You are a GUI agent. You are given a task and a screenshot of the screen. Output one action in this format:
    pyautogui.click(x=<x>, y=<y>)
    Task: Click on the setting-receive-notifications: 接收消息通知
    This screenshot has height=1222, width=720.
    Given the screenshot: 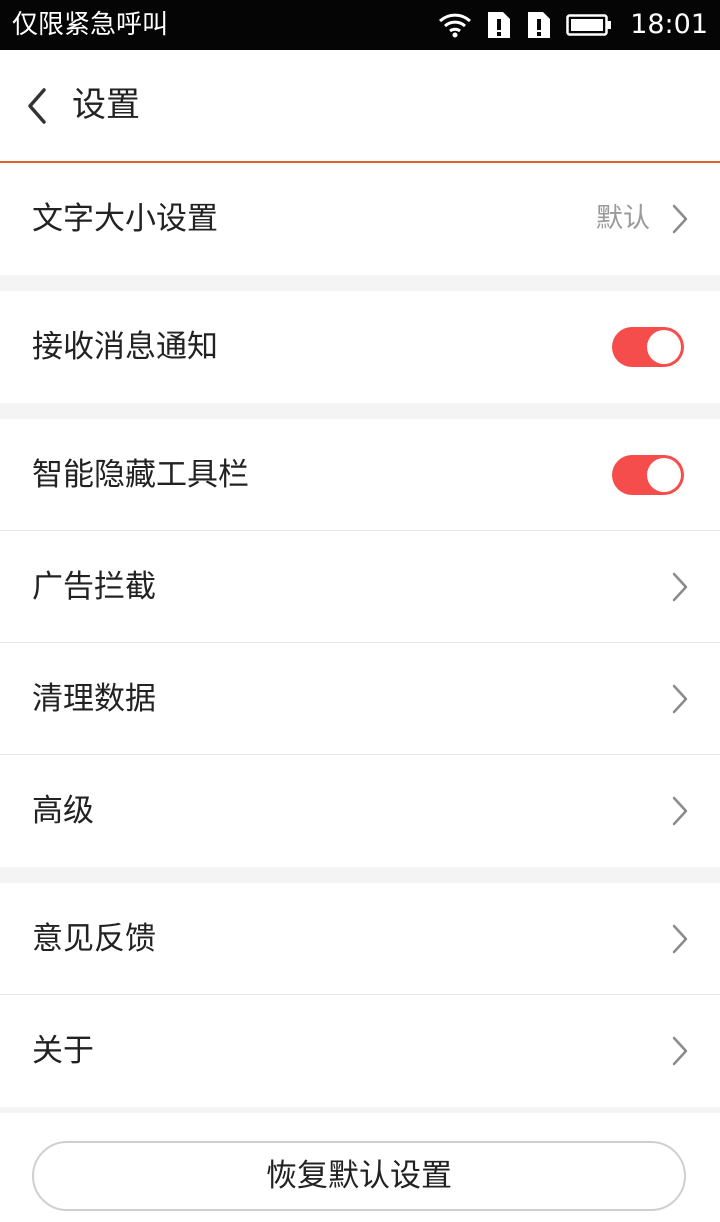 What is the action you would take?
    pyautogui.click(x=360, y=347)
    